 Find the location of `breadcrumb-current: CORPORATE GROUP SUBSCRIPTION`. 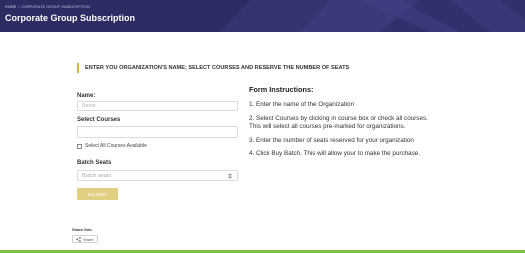

breadcrumb-current: CORPORATE GROUP SUBSCRIPTION is located at coordinates (55, 7).